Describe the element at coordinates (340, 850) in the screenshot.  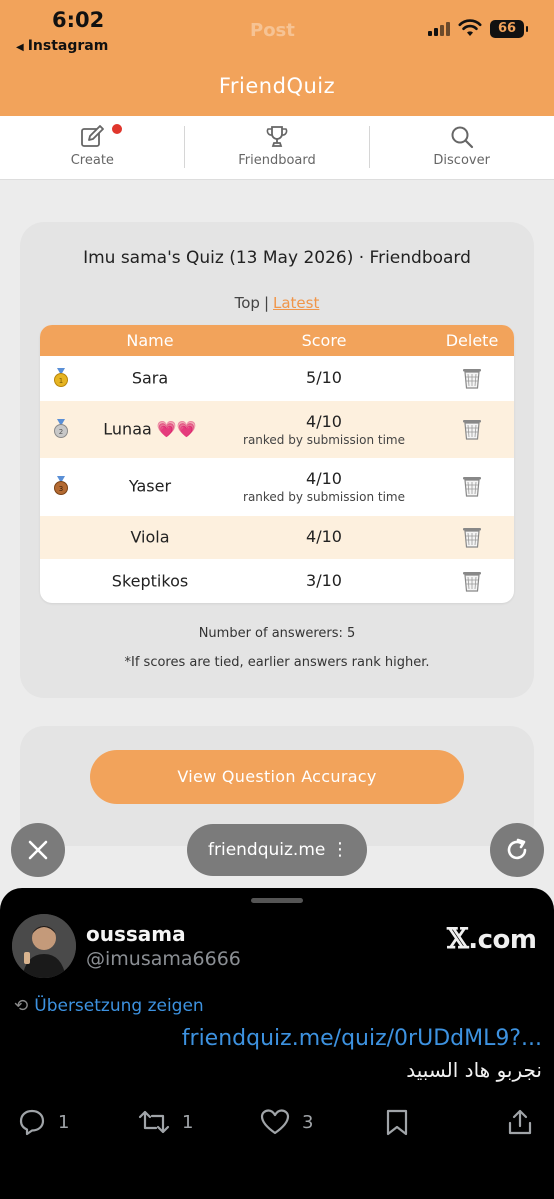
I see `more-options-icon: ⋮` at that location.